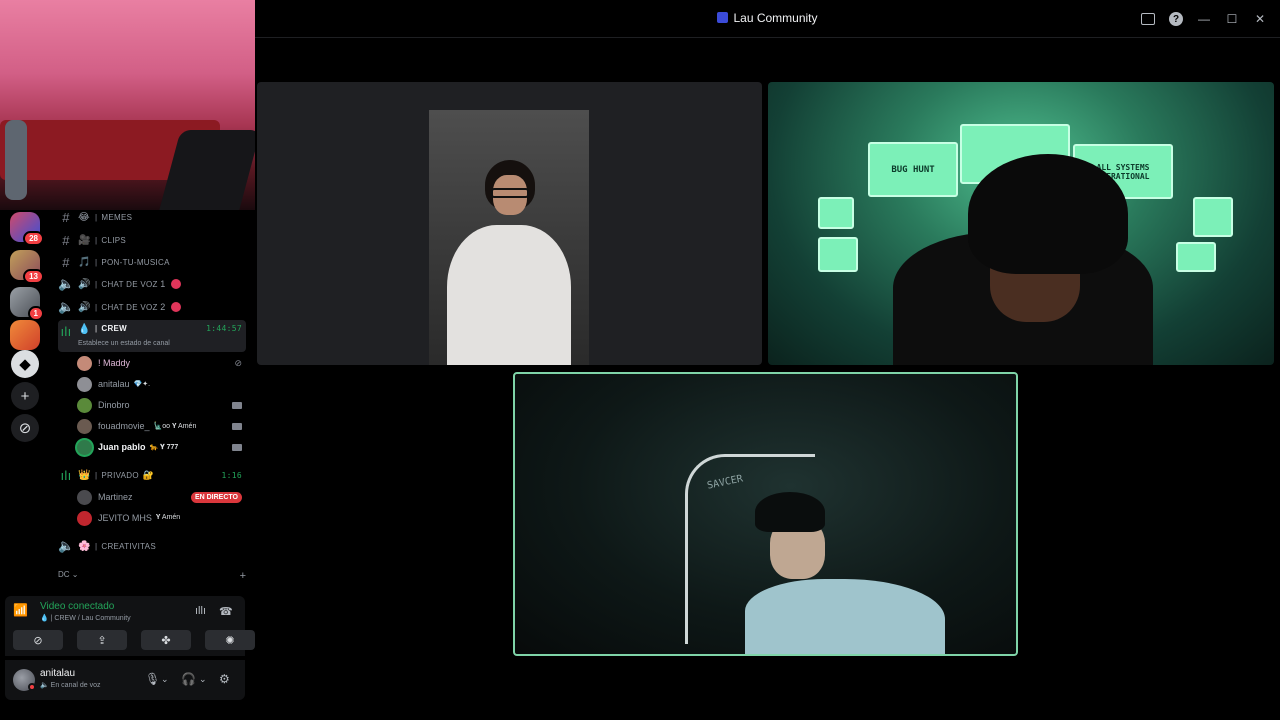 The image size is (1280, 720). Describe the element at coordinates (790, 512) in the screenshot. I see `participant-cap` at that location.